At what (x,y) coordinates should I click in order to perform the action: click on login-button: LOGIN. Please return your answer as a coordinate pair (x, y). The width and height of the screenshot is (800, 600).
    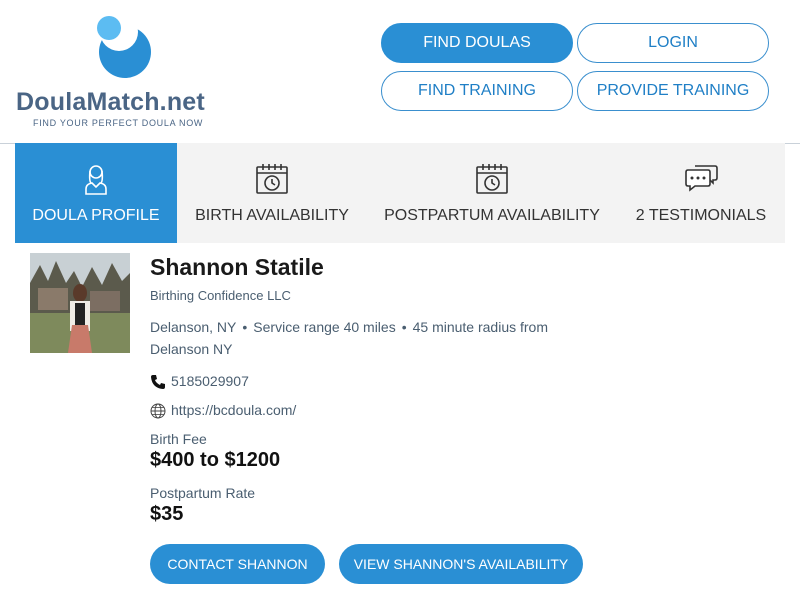
    Looking at the image, I should click on (673, 43).